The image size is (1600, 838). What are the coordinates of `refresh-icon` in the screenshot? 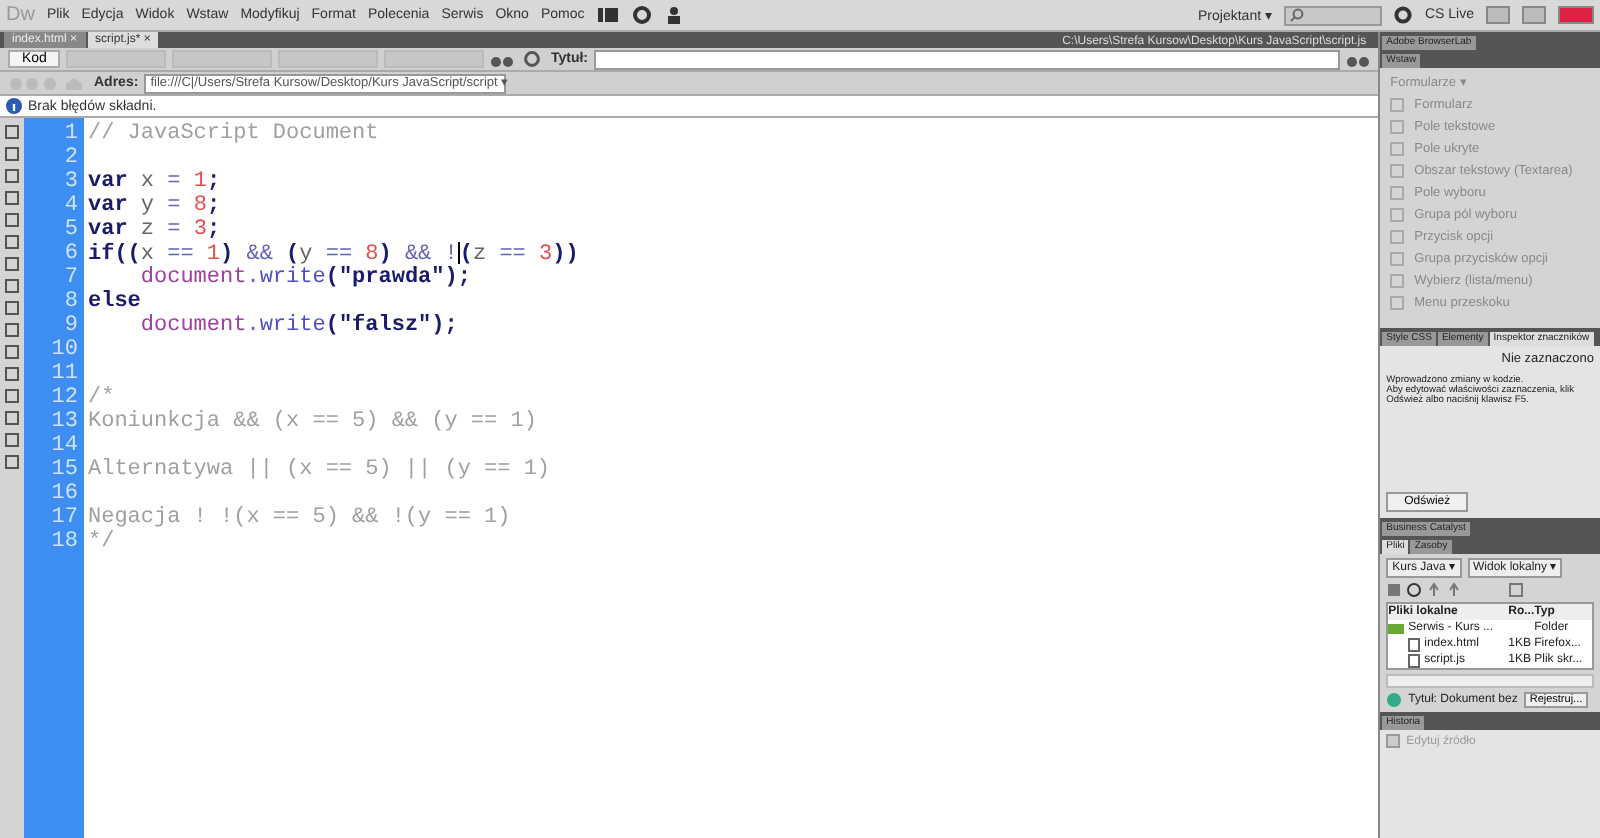 It's located at (532, 59).